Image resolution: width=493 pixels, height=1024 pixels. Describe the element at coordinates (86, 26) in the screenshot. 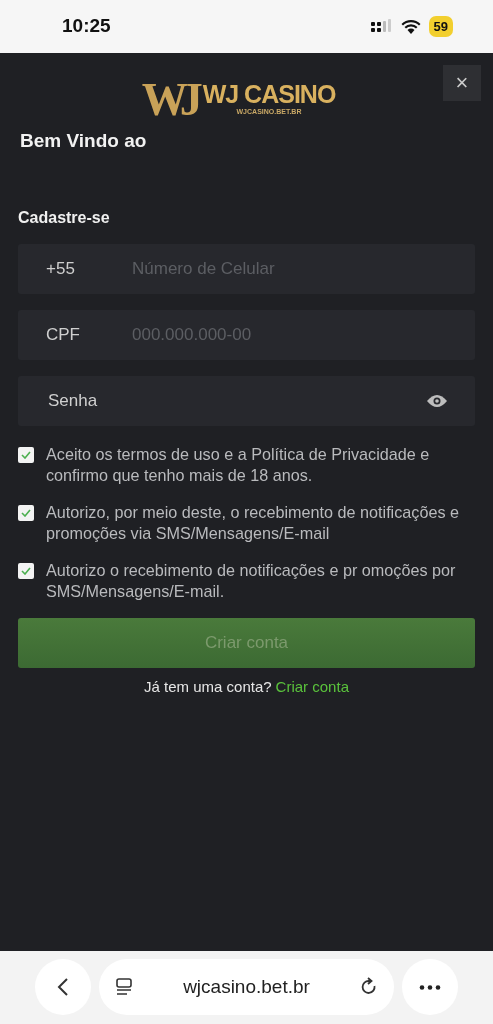

I see `status-time: 10:25` at that location.